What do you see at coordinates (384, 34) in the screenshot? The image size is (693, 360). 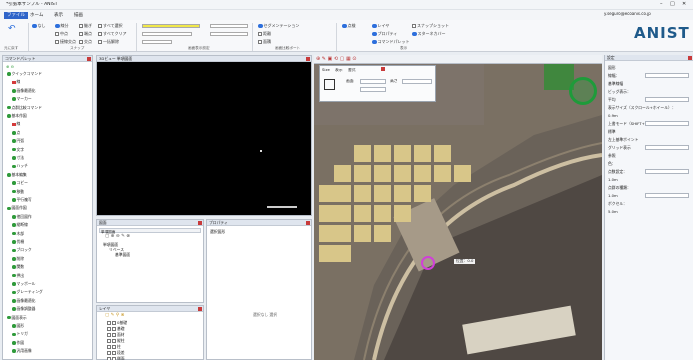 I see `btn-properties: プロパティ` at bounding box center [384, 34].